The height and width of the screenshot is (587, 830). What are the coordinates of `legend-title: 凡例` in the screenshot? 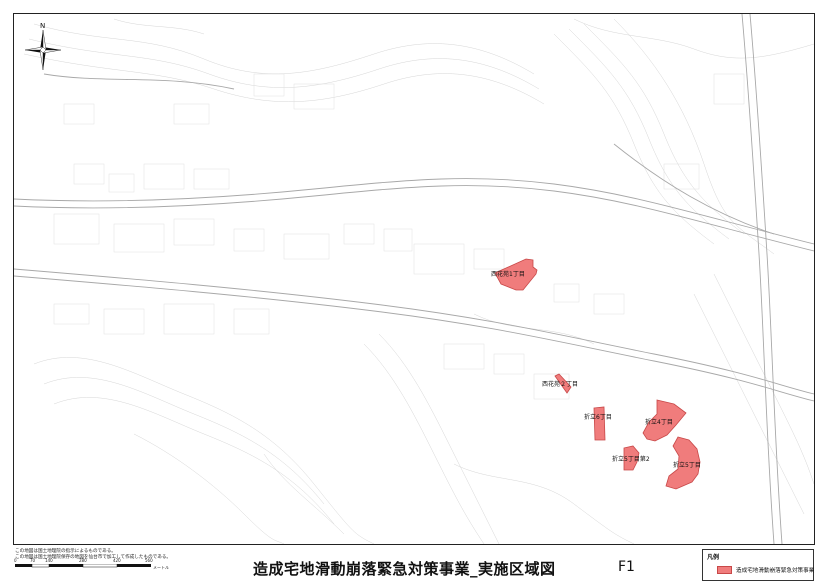 It's located at (713, 557).